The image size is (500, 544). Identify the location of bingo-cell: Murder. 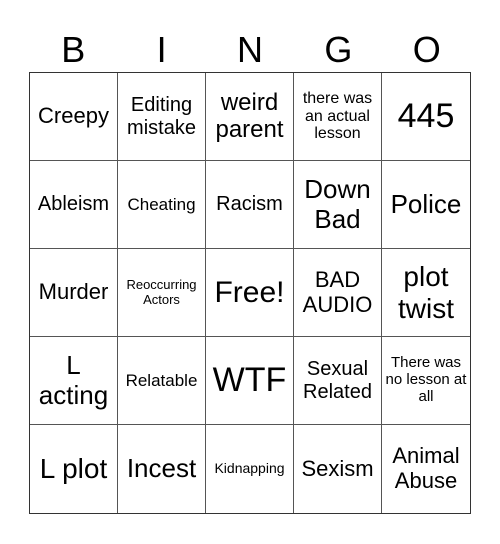
(74, 293).